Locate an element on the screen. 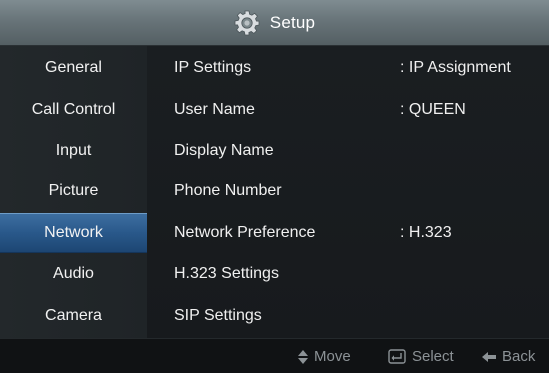  sidebar-item-network: Network is located at coordinates (73, 233).